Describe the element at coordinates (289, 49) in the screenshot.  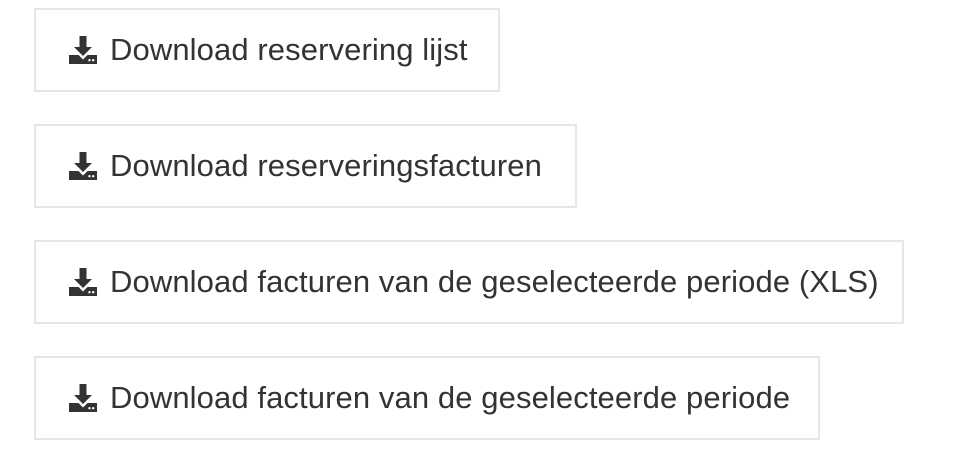
I see `download-reservation-list-label: Download reservering lijst` at that location.